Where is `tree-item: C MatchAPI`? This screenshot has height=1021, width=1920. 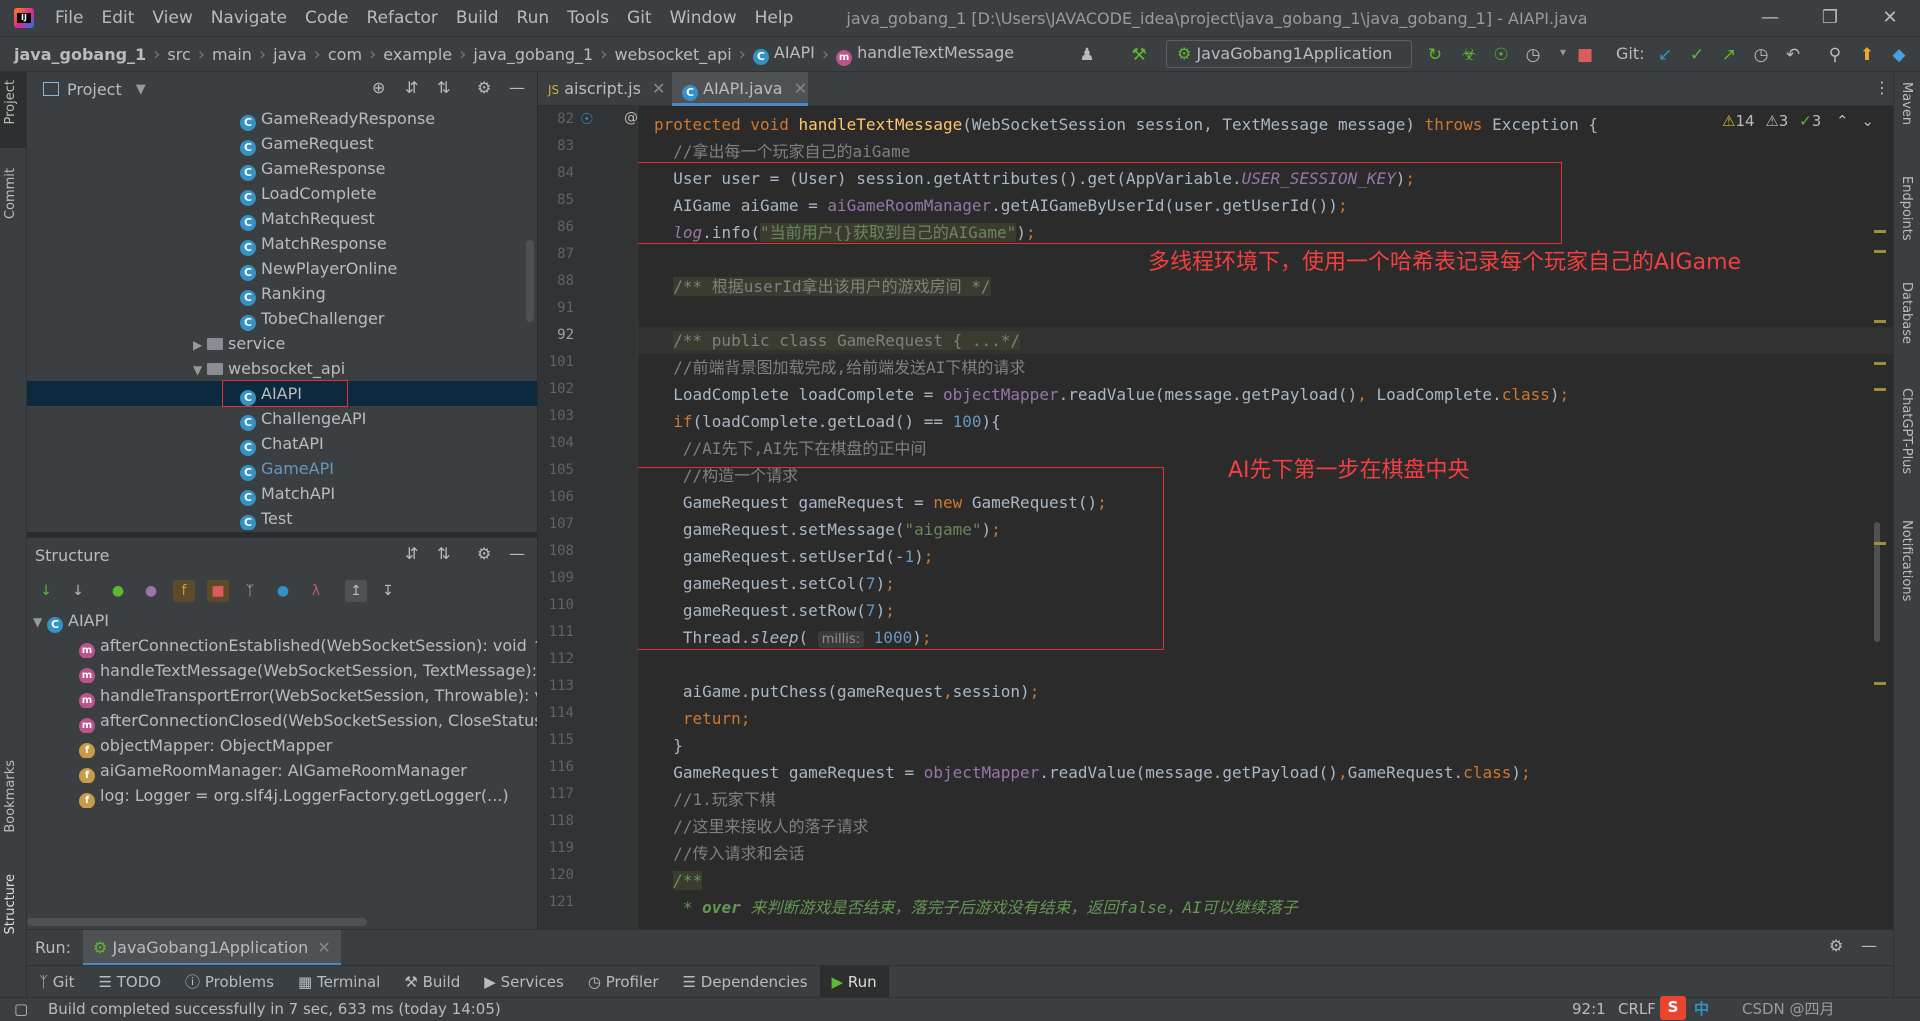 tree-item: C MatchAPI is located at coordinates (278, 493).